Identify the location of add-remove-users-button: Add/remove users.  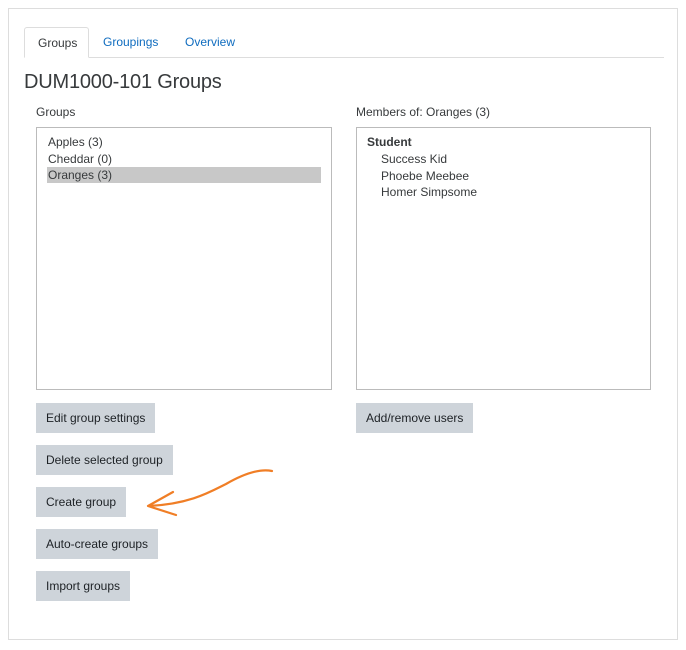
(415, 418).